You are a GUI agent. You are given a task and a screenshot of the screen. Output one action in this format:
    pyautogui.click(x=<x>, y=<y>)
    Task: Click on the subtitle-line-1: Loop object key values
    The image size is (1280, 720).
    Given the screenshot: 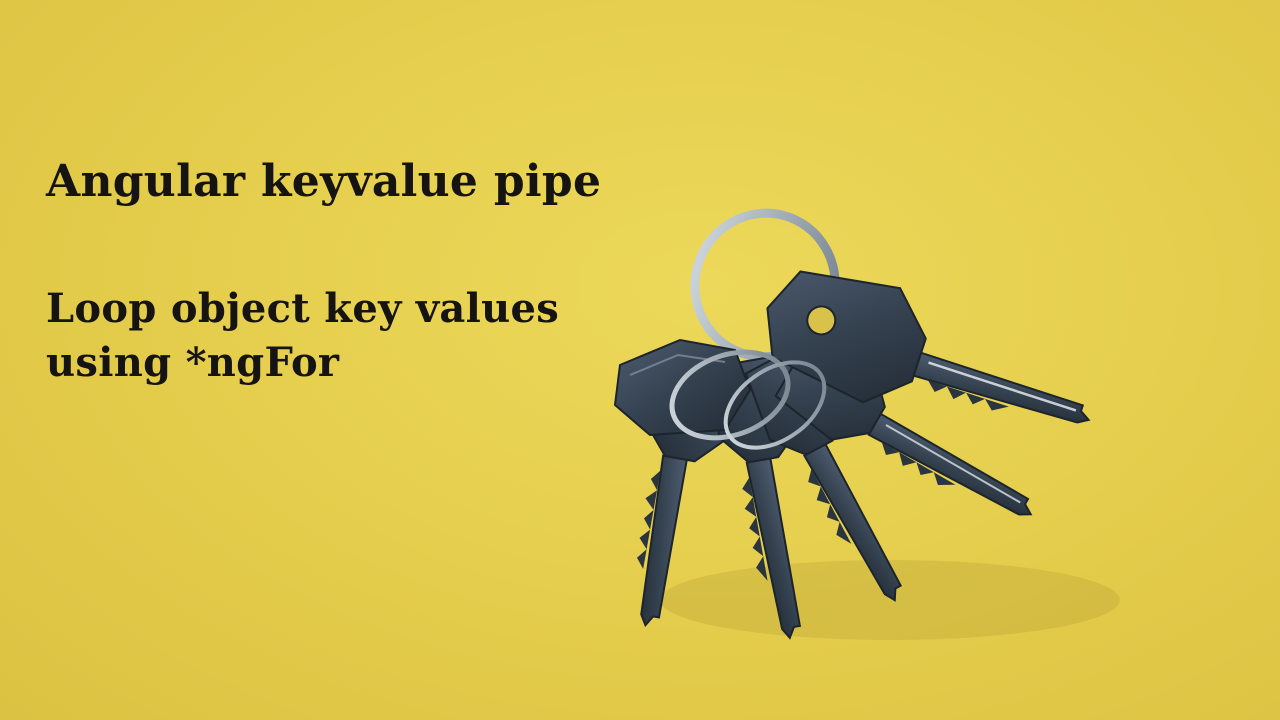 What is the action you would take?
    pyautogui.click(x=303, y=308)
    